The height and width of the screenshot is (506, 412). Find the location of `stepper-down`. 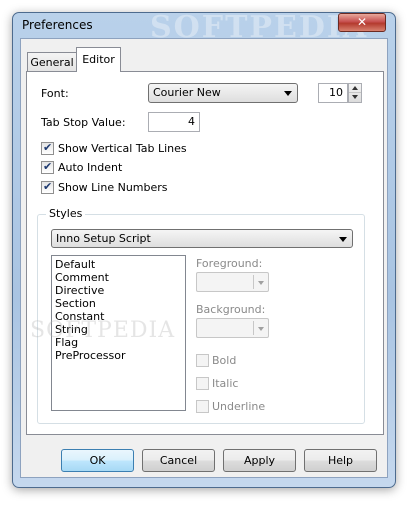

stepper-down is located at coordinates (355, 97).